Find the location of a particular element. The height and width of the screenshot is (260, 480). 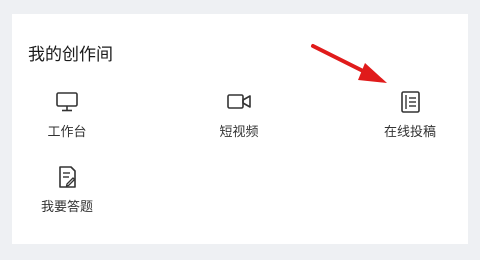

red-arrow-annotation is located at coordinates (349, 63).